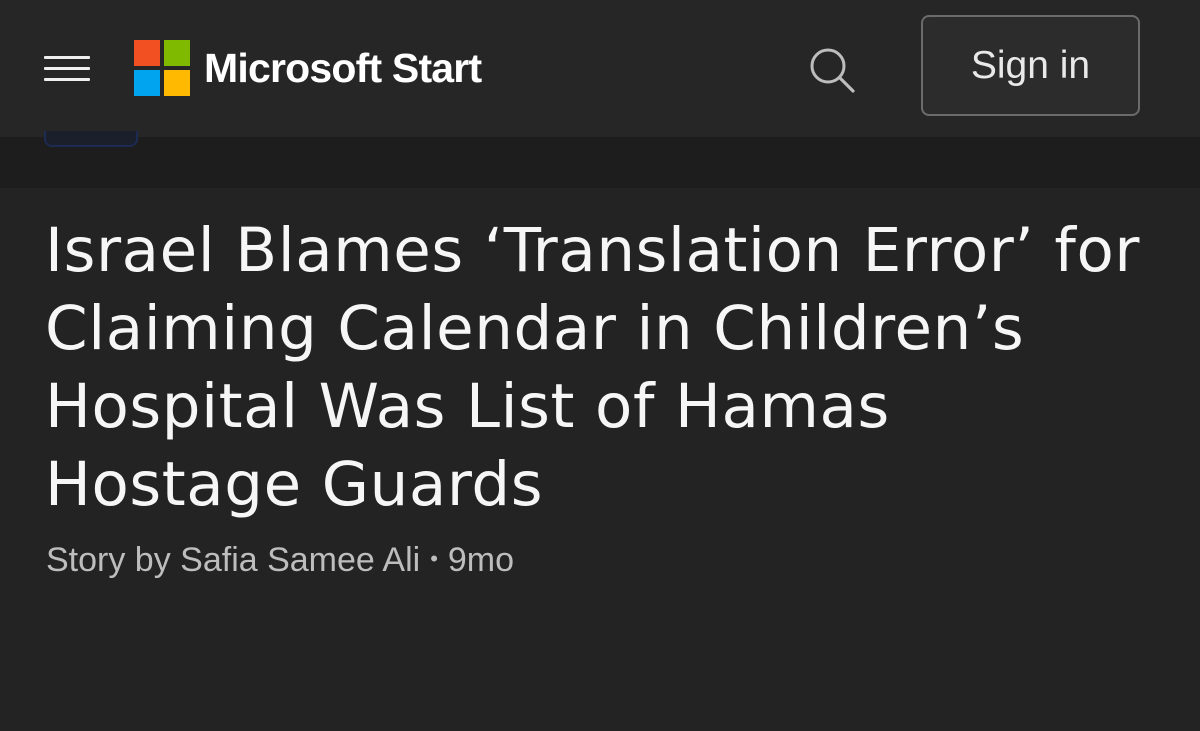 The height and width of the screenshot is (731, 1200). What do you see at coordinates (91, 139) in the screenshot?
I see `category-chip` at bounding box center [91, 139].